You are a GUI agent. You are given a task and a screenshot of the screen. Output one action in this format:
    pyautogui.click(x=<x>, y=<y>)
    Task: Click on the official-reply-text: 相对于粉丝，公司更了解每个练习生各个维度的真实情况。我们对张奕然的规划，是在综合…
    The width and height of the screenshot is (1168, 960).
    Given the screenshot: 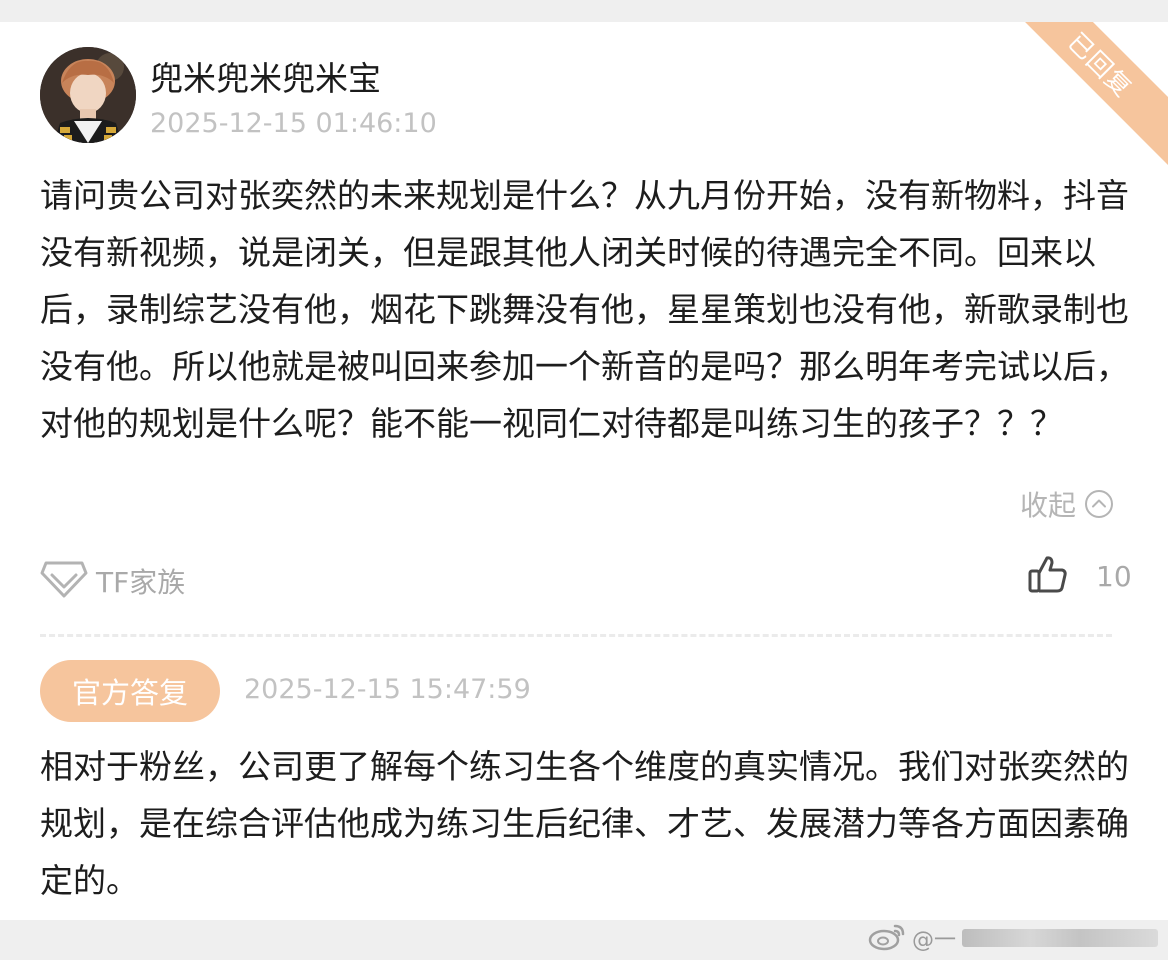 What is the action you would take?
    pyautogui.click(x=584, y=823)
    